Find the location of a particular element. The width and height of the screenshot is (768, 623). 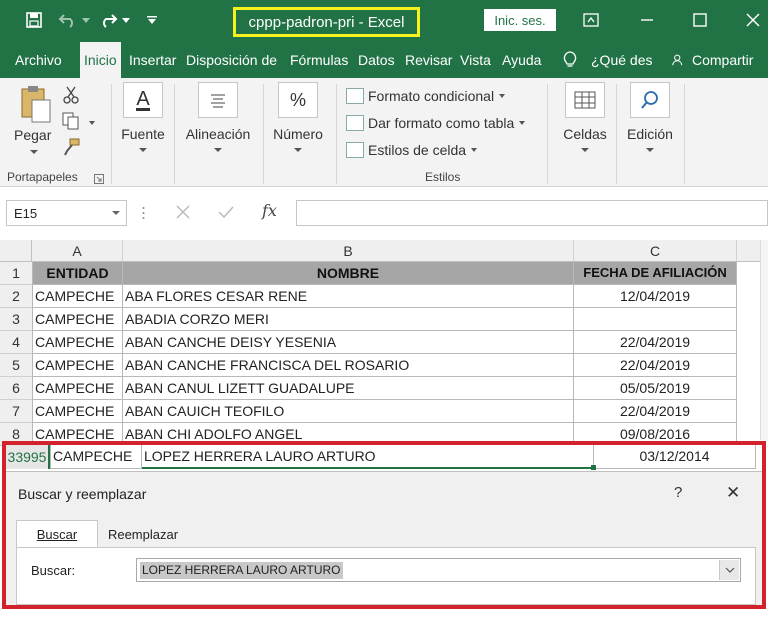

cell-nombre: ABAN CANCHE DEISY YESENIA is located at coordinates (348, 342).